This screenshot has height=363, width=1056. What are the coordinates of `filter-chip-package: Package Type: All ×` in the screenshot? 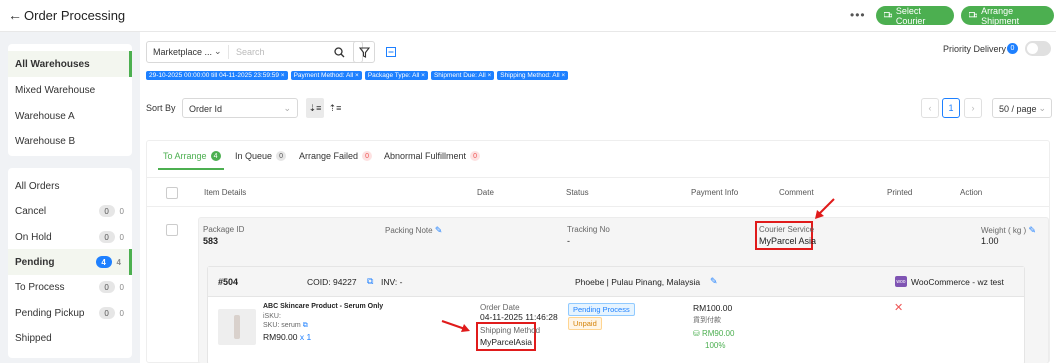 It's located at (396, 75).